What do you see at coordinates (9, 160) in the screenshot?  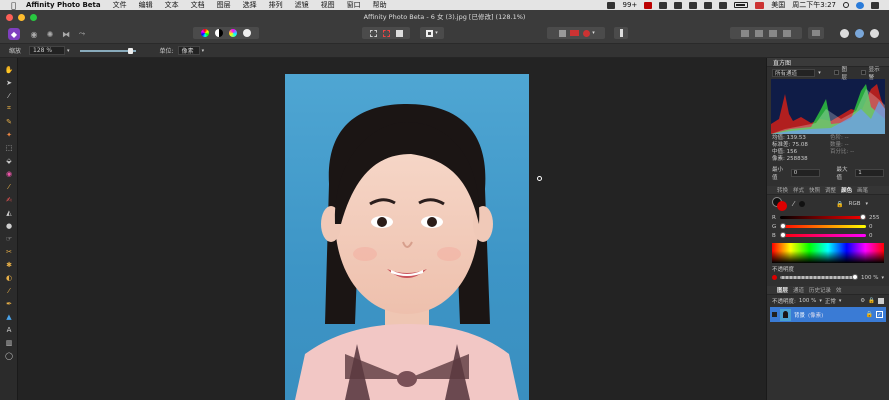 I see `flood-fill-icon: ⬙` at bounding box center [9, 160].